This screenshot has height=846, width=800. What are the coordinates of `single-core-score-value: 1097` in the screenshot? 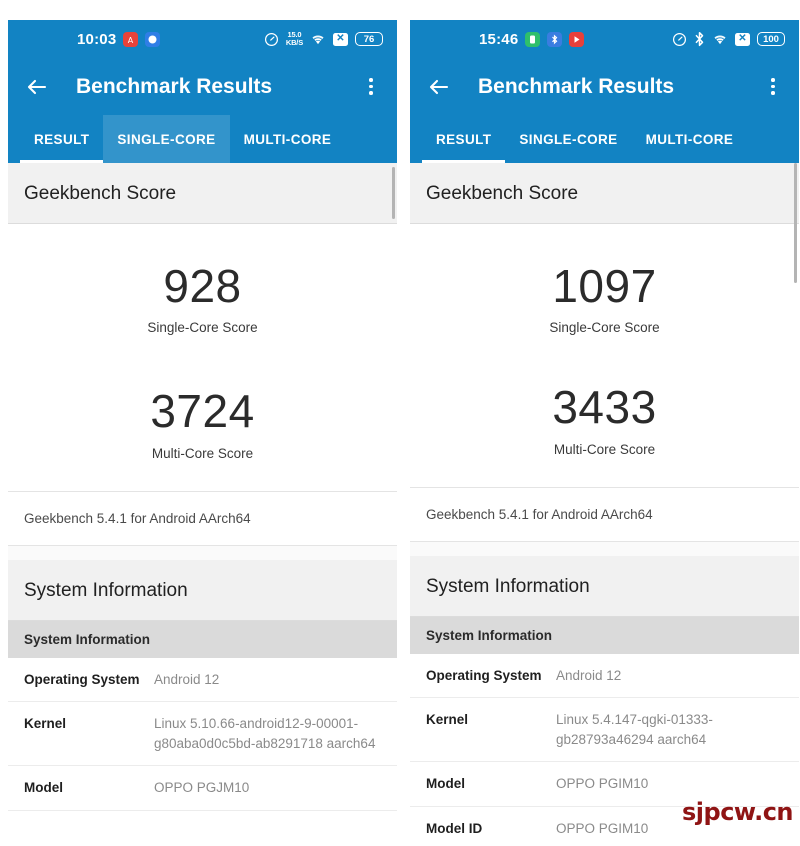 It's located at (604, 286).